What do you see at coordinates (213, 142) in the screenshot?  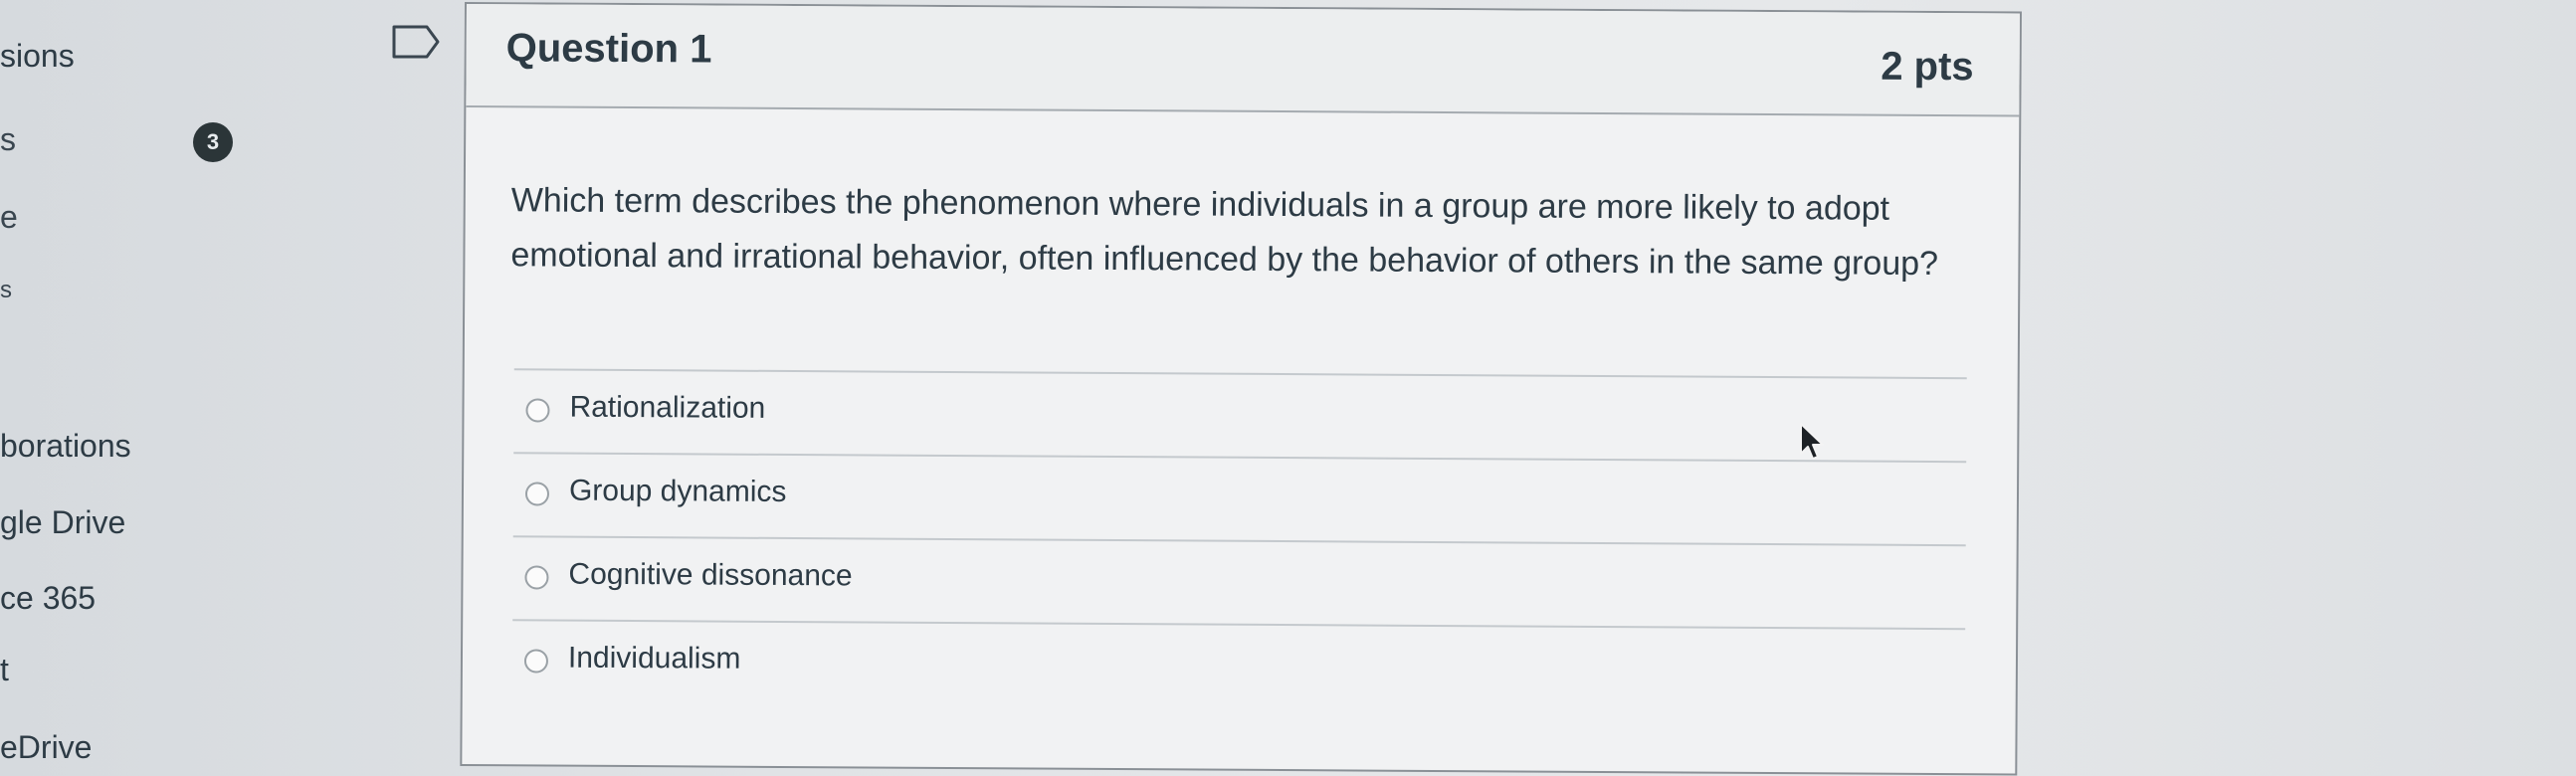 I see `unread-count-badge: 3` at bounding box center [213, 142].